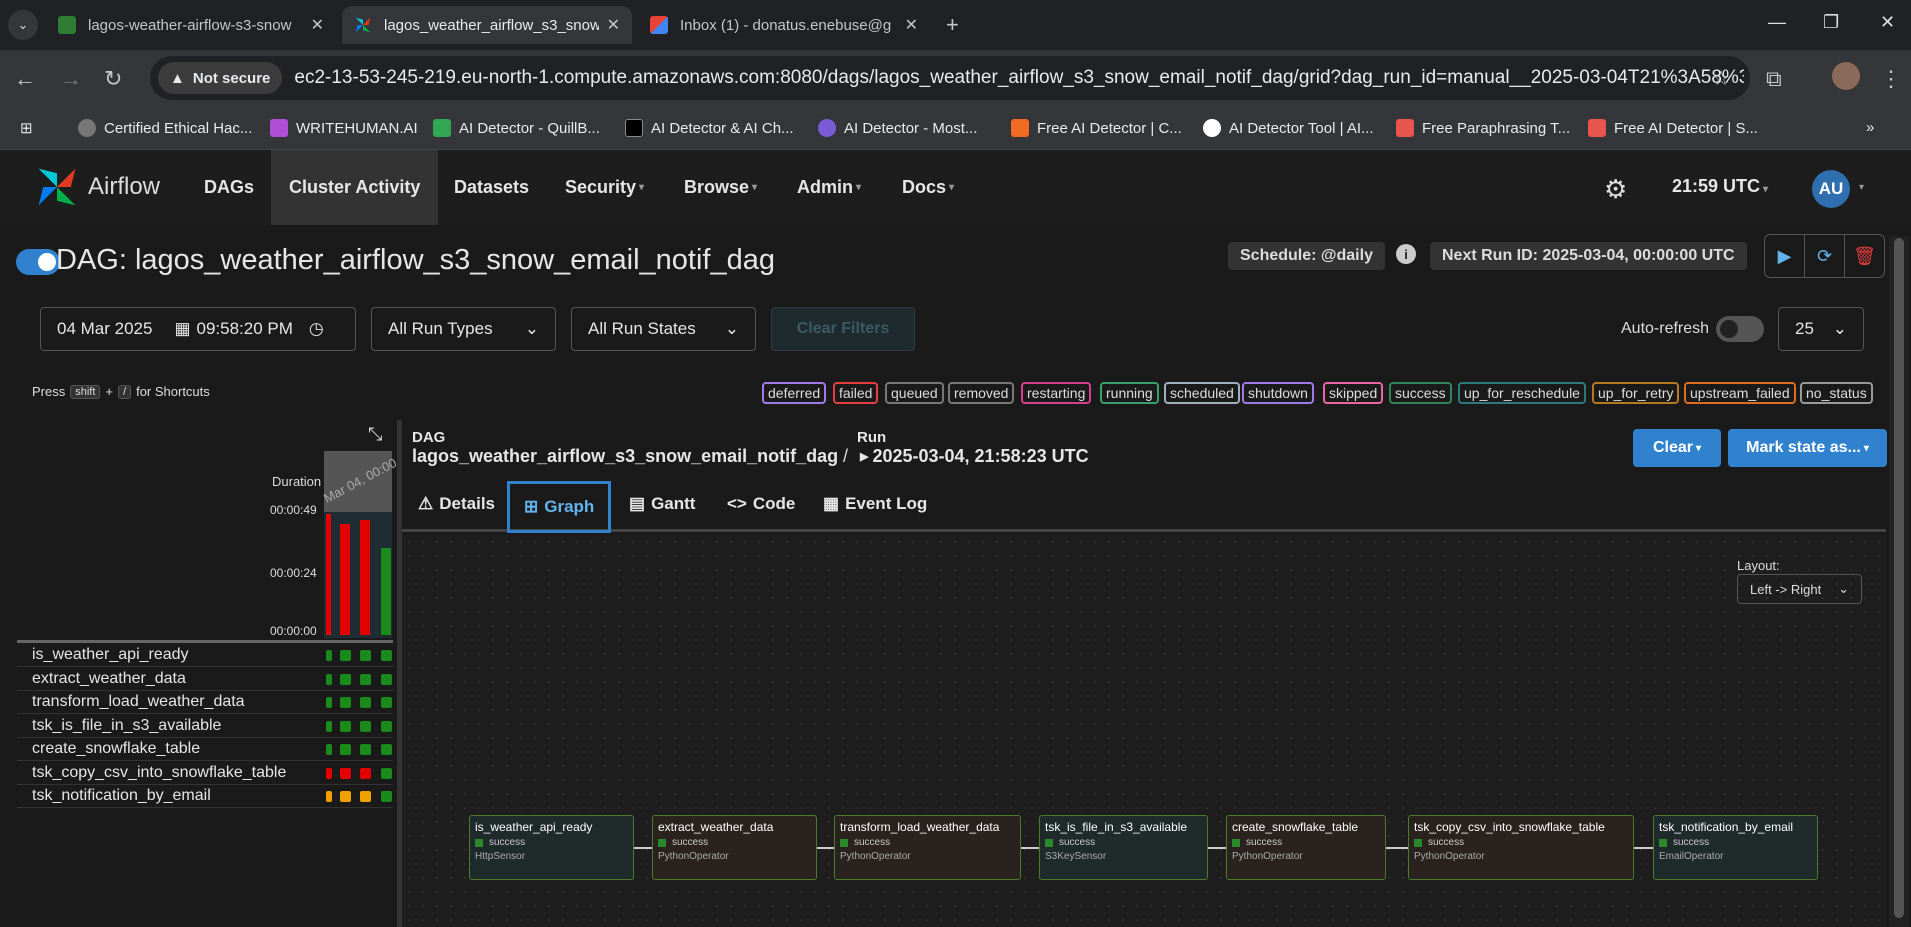 The height and width of the screenshot is (927, 1911). I want to click on run-types-select: All Run Types ⌄, so click(463, 329).